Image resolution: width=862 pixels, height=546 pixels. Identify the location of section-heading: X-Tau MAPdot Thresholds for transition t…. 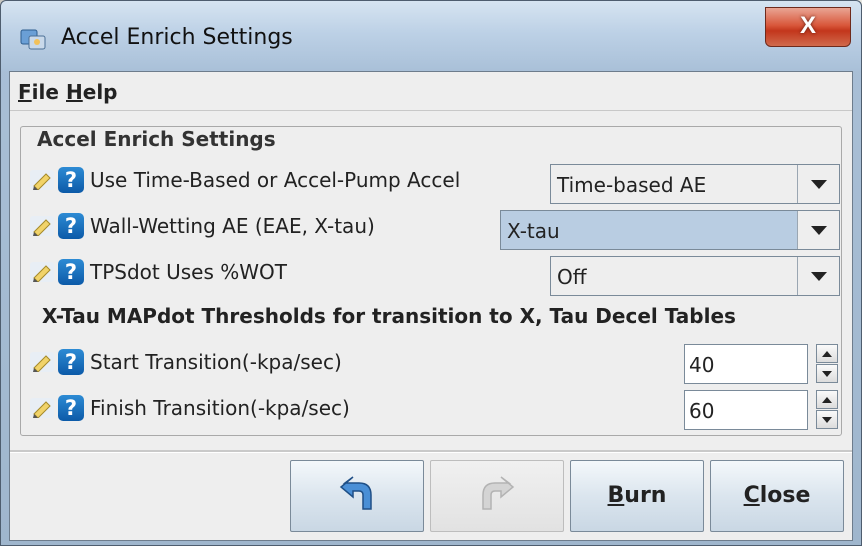
(389, 316).